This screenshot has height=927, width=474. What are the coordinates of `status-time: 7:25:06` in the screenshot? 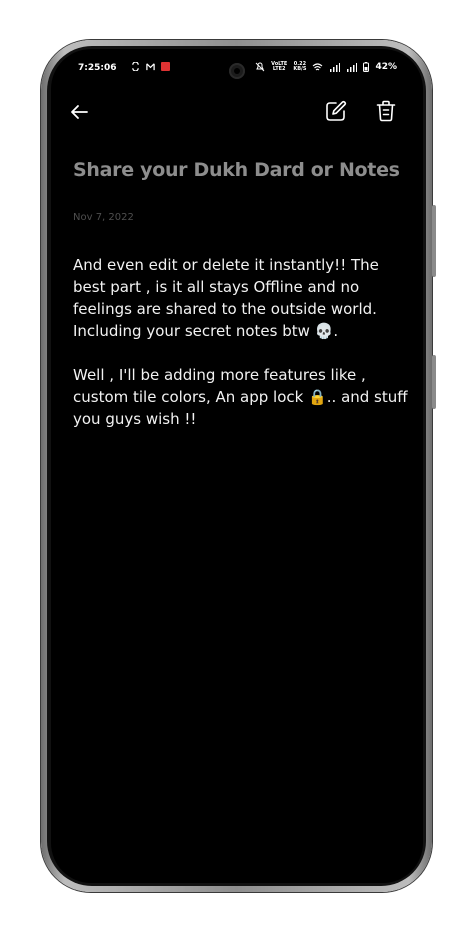 It's located at (97, 68).